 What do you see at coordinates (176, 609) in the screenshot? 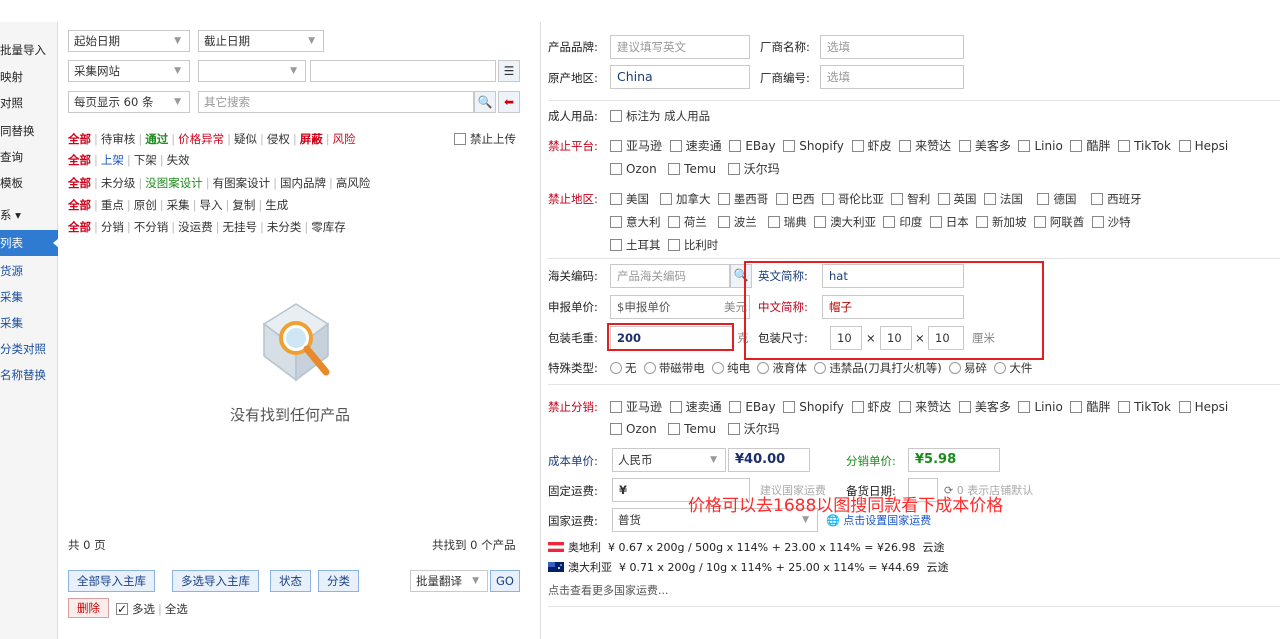
I see `select-all-link: 全选` at bounding box center [176, 609].